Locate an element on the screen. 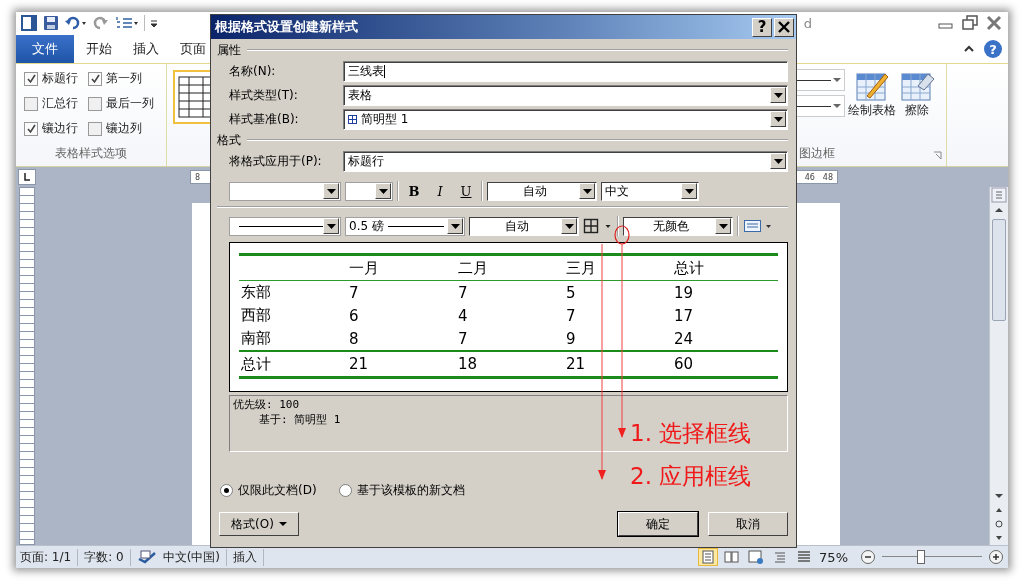 This screenshot has width=1024, height=581. eraser-button: 擦除 is located at coordinates (917, 93).